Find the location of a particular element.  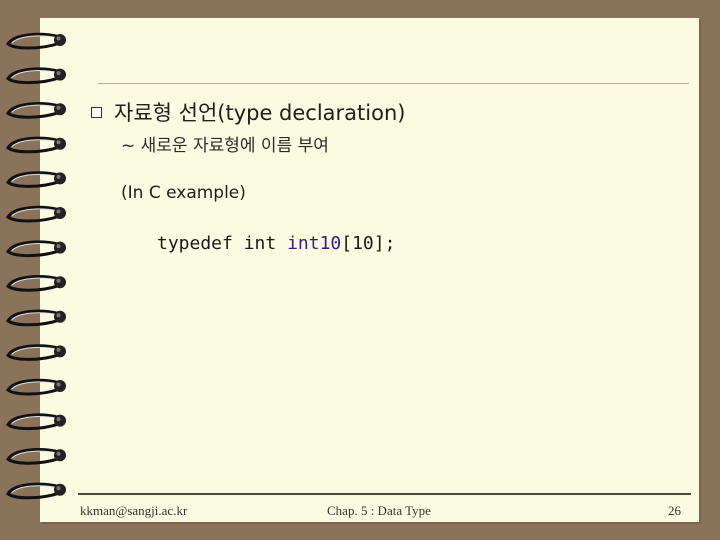

code-keyword-int: int is located at coordinates (260, 243).